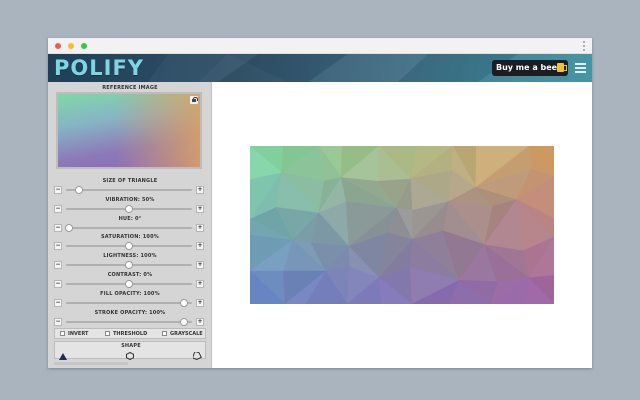 The image size is (640, 400). I want to click on reference-image, so click(129, 130).